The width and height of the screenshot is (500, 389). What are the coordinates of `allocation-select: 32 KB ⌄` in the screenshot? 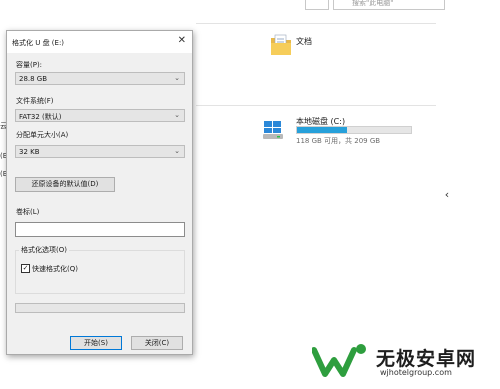 It's located at (100, 151).